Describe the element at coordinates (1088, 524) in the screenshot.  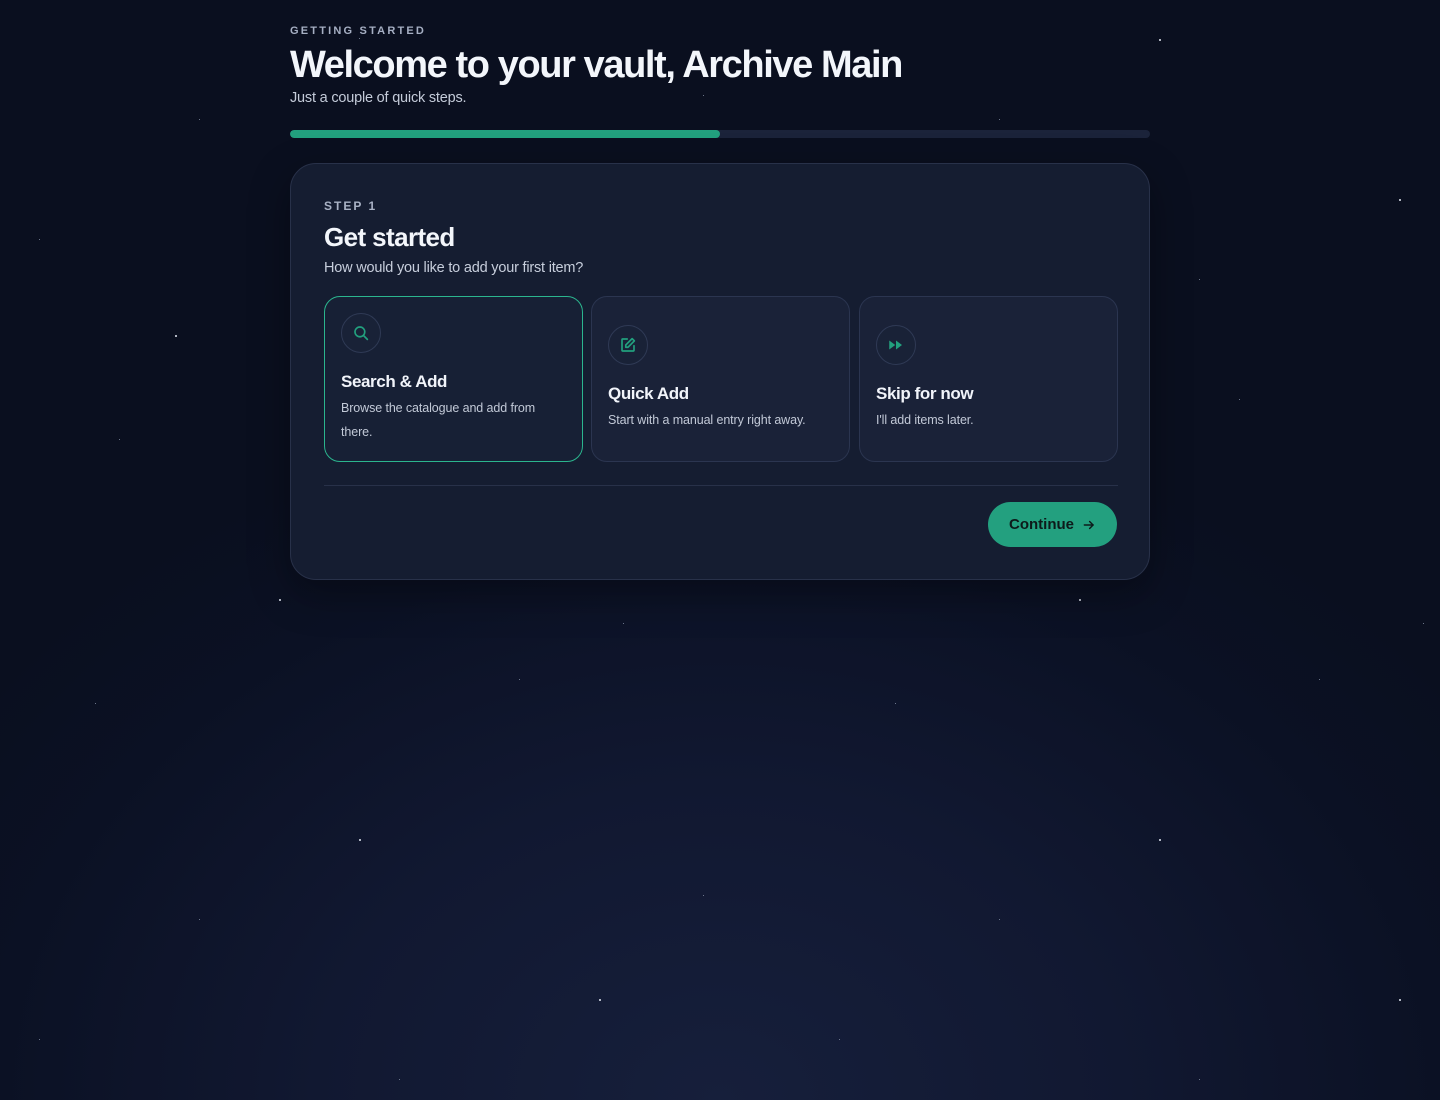
I see `arrow-right-icon` at that location.